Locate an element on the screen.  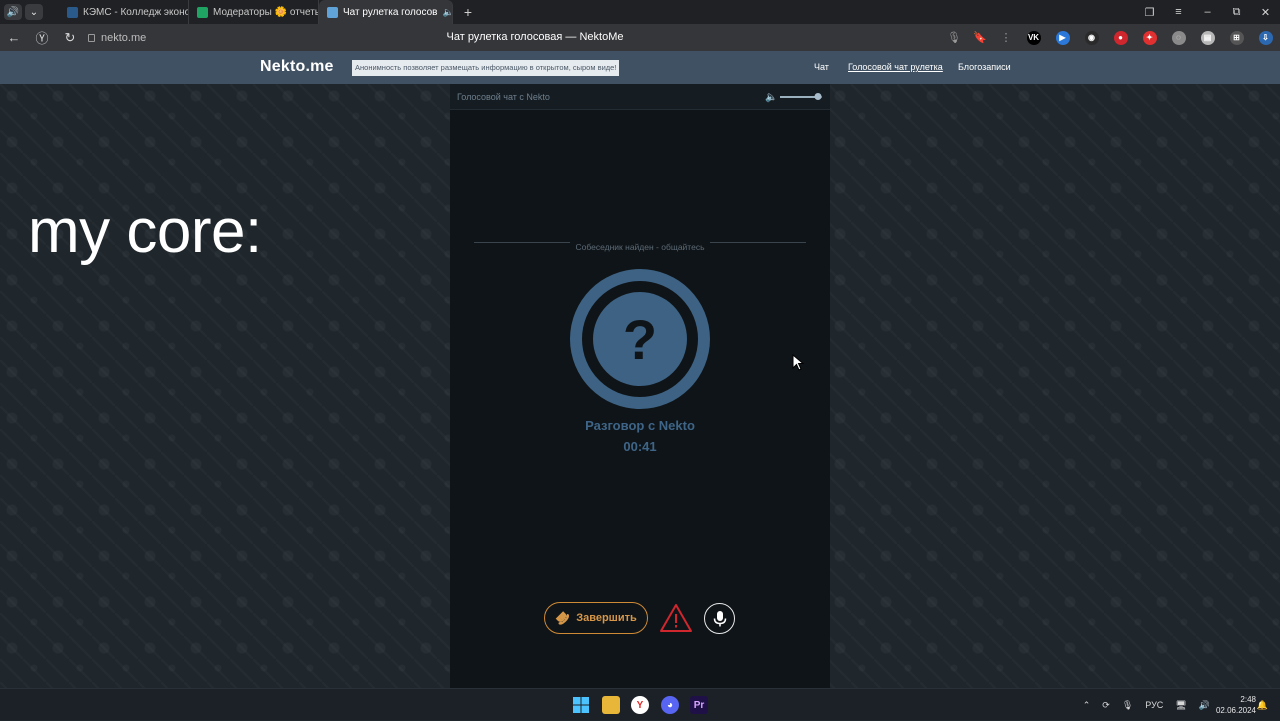
microphone-indicator-icon: 🎙 is located at coordinates (954, 37).